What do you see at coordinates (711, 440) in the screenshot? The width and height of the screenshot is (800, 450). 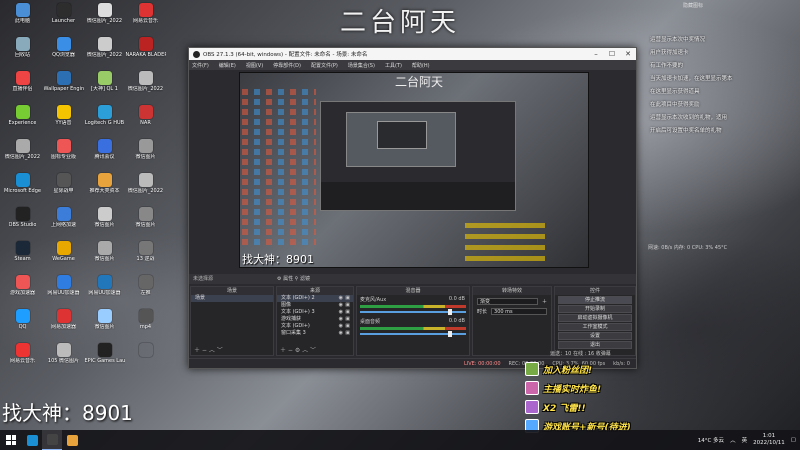 I see `weather-widget: 14°C 多云` at bounding box center [711, 440].